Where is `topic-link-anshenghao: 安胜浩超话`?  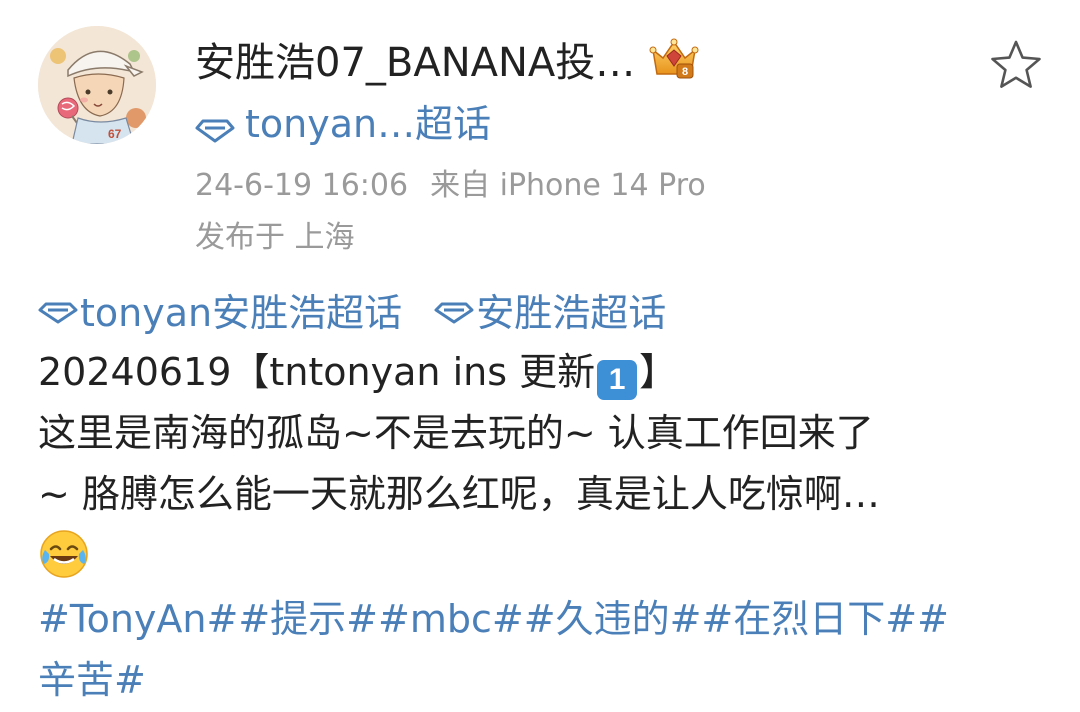
topic-link-anshenghao: 安胜浩超话 is located at coordinates (550, 313).